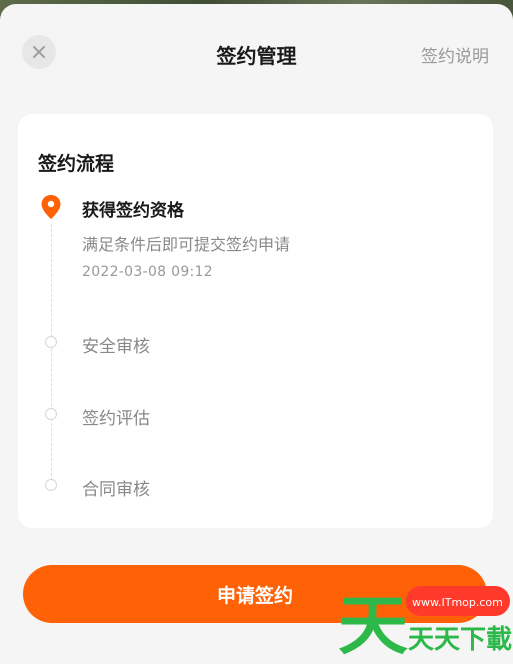  I want to click on watermark-logo: 天 www.ITmop.com 天天下載, so click(424, 621).